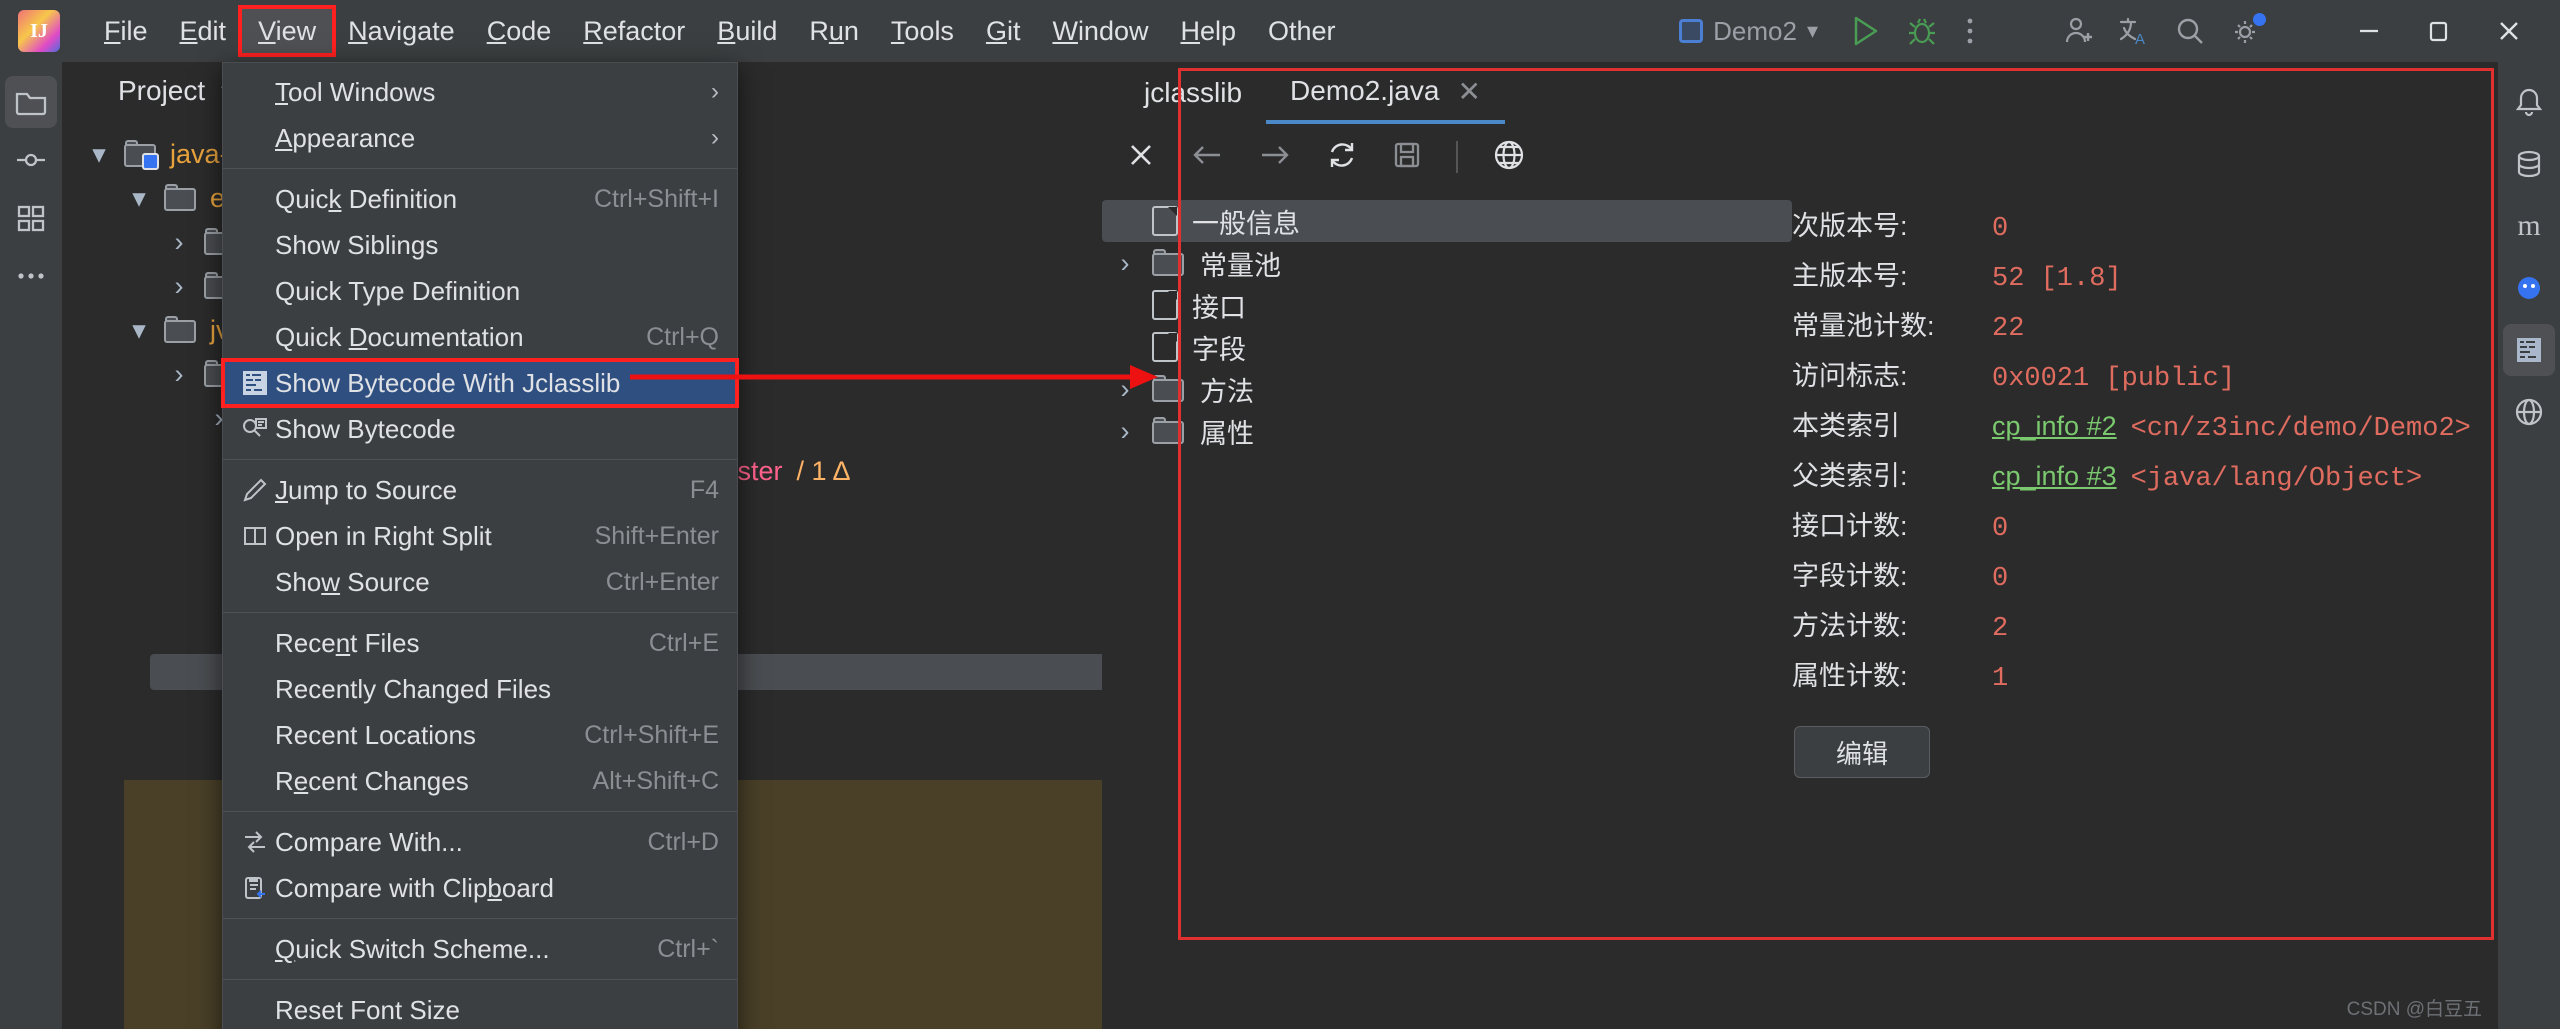 The width and height of the screenshot is (2560, 1029). I want to click on menu-item-shortcut: Ctrl+E, so click(683, 642).